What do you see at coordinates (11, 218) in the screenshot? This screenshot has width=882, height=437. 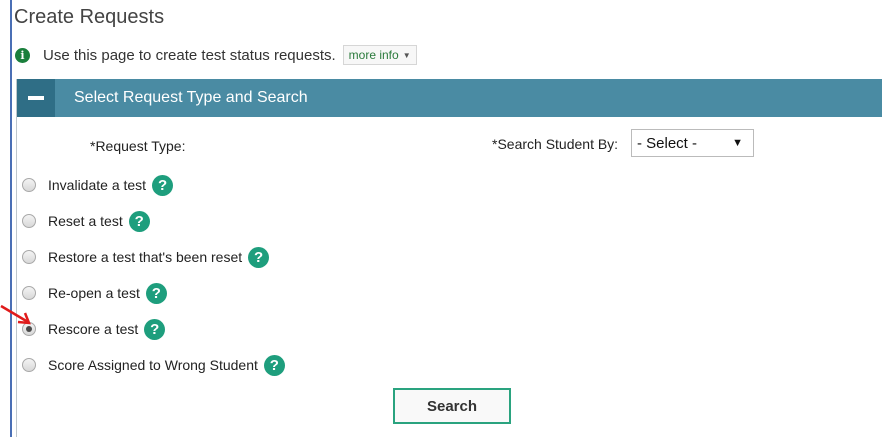 I see `left-border-rule` at bounding box center [11, 218].